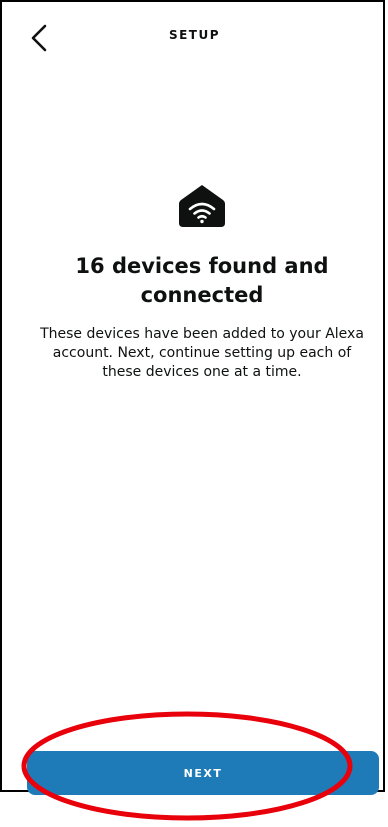  I want to click on next-button: NEXT, so click(203, 773).